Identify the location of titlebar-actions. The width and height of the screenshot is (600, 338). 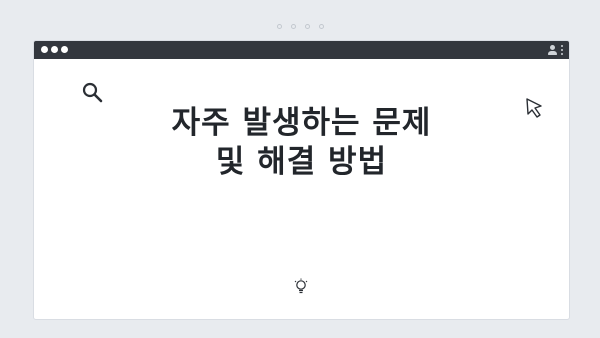
(555, 49).